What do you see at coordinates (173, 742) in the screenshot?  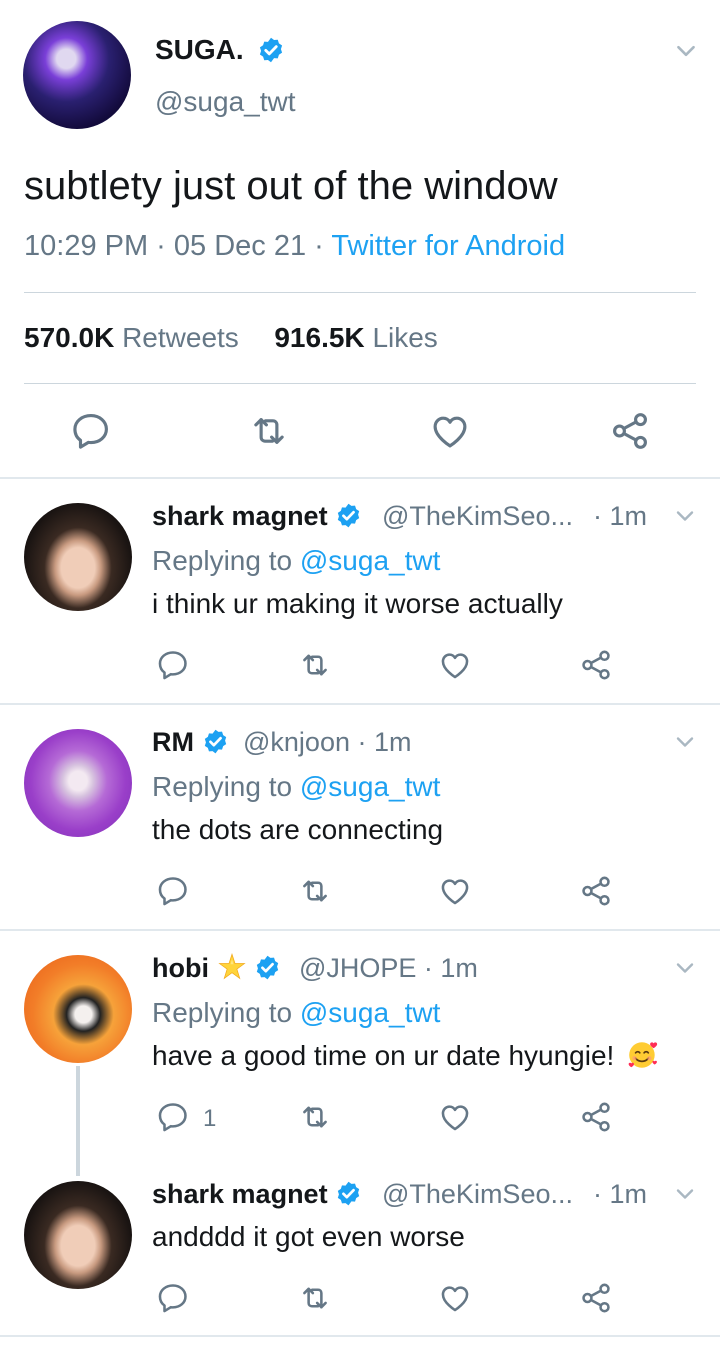 I see `author-name-text: RM` at bounding box center [173, 742].